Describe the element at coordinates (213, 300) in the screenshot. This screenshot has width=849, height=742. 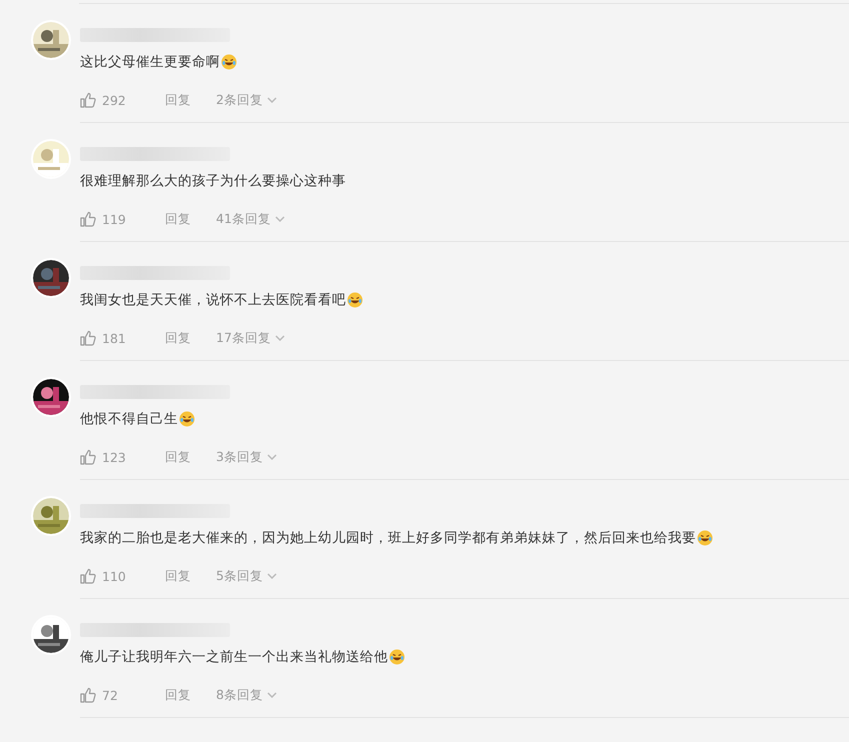
I see `comment-text: 我闺女也是天天催，说怀不上去医院看看吧` at that location.